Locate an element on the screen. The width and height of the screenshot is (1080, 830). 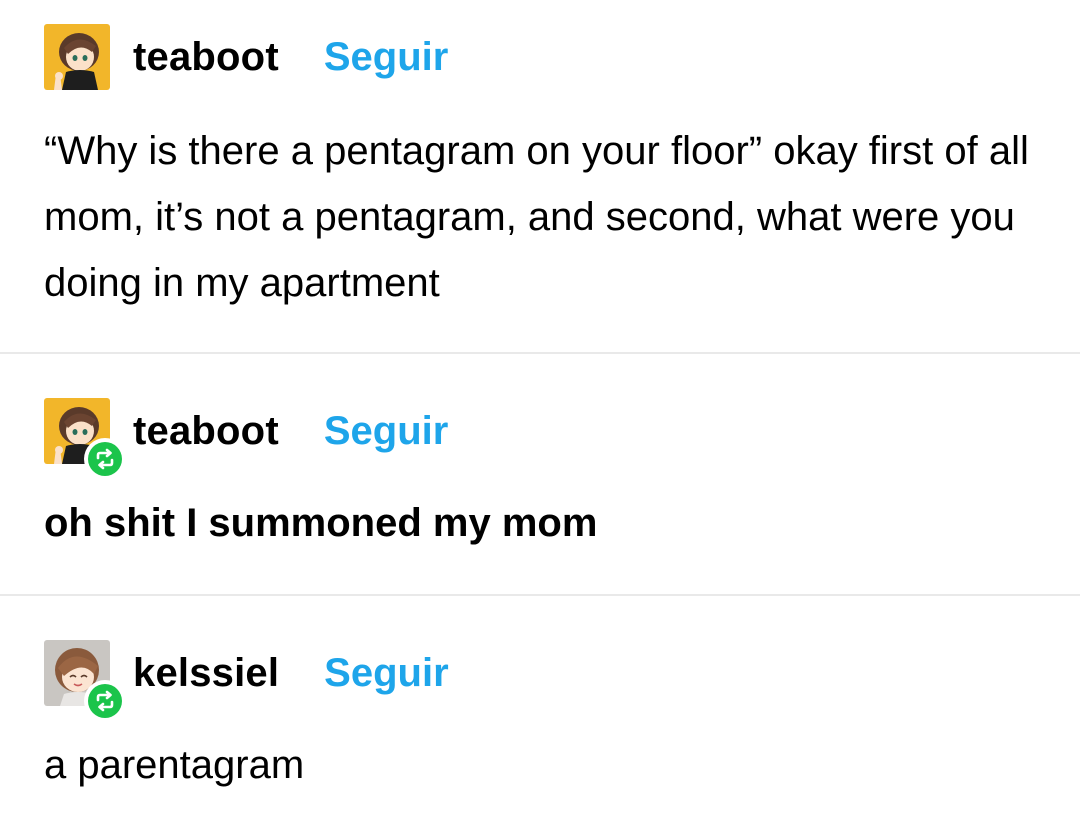
post-header: kelssiel Seguir is located at coordinates (542, 681).